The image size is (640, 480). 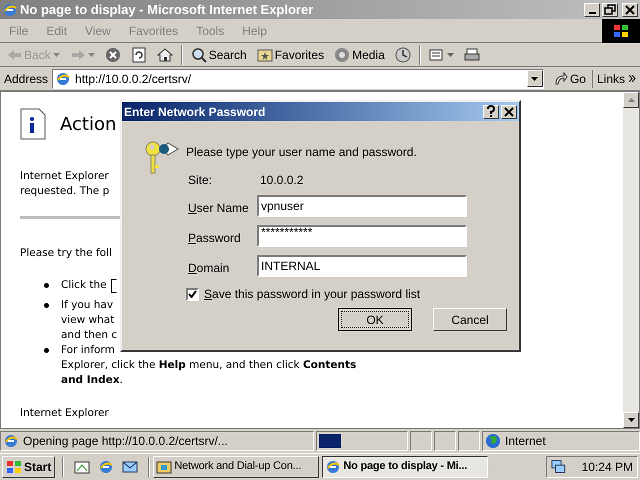 What do you see at coordinates (570, 79) in the screenshot?
I see `go-button: Go` at bounding box center [570, 79].